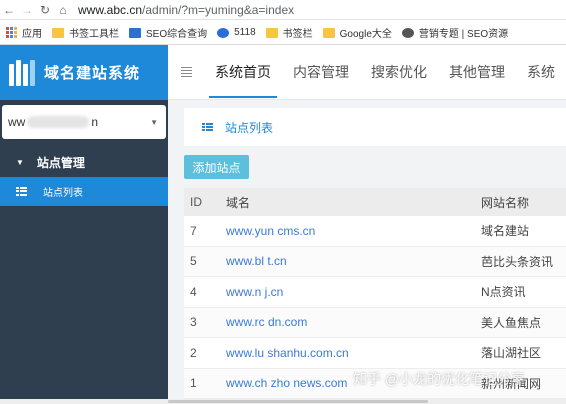 This screenshot has width=566, height=404. Describe the element at coordinates (367, 72) in the screenshot. I see `top-nav: 系统首页 内容管理 搜索优化 其他管理 系统` at that location.